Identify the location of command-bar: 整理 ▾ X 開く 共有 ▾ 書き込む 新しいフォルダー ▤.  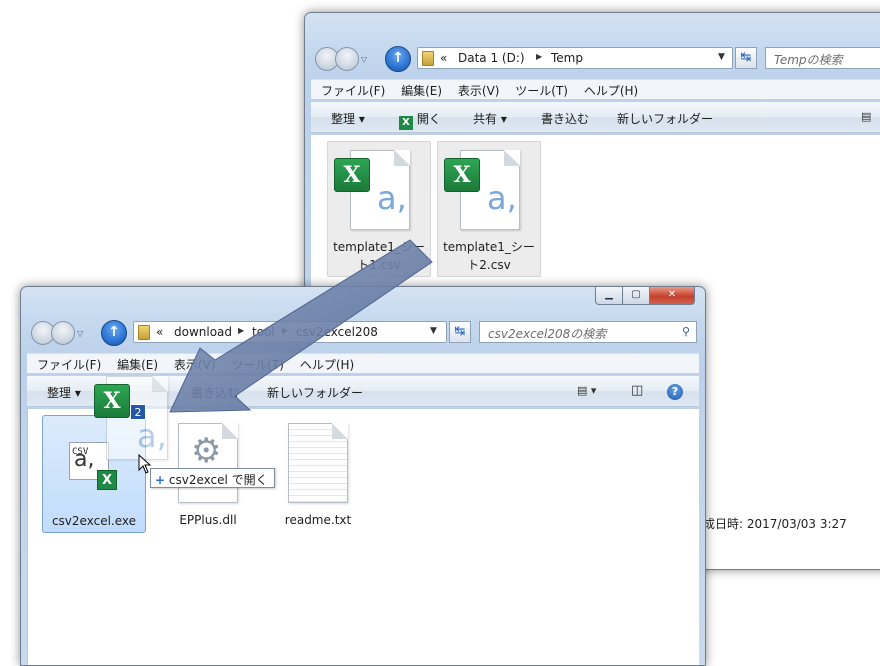
(595, 117).